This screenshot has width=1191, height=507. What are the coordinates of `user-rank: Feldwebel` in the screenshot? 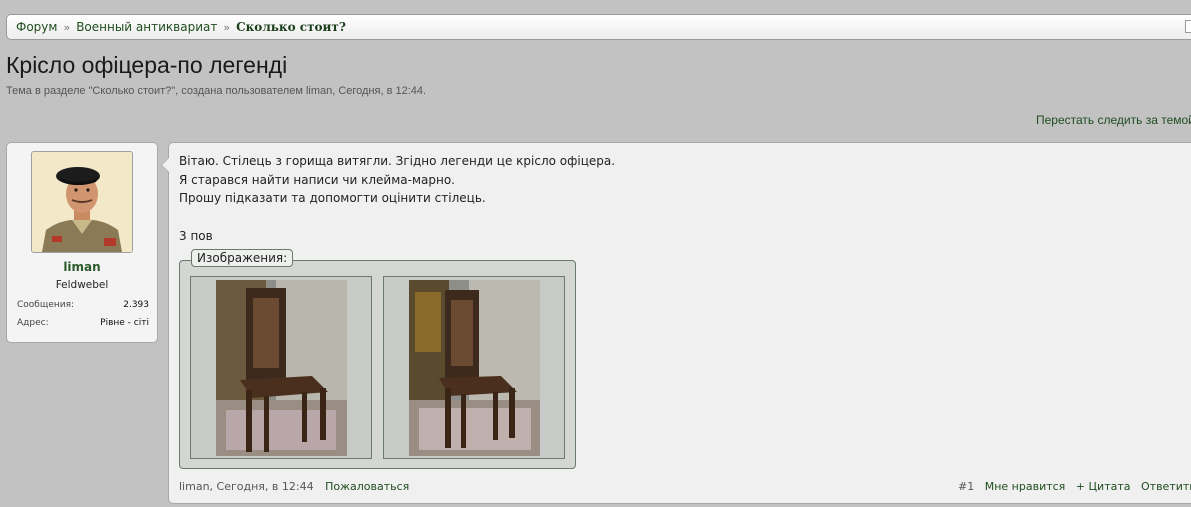 It's located at (82, 285).